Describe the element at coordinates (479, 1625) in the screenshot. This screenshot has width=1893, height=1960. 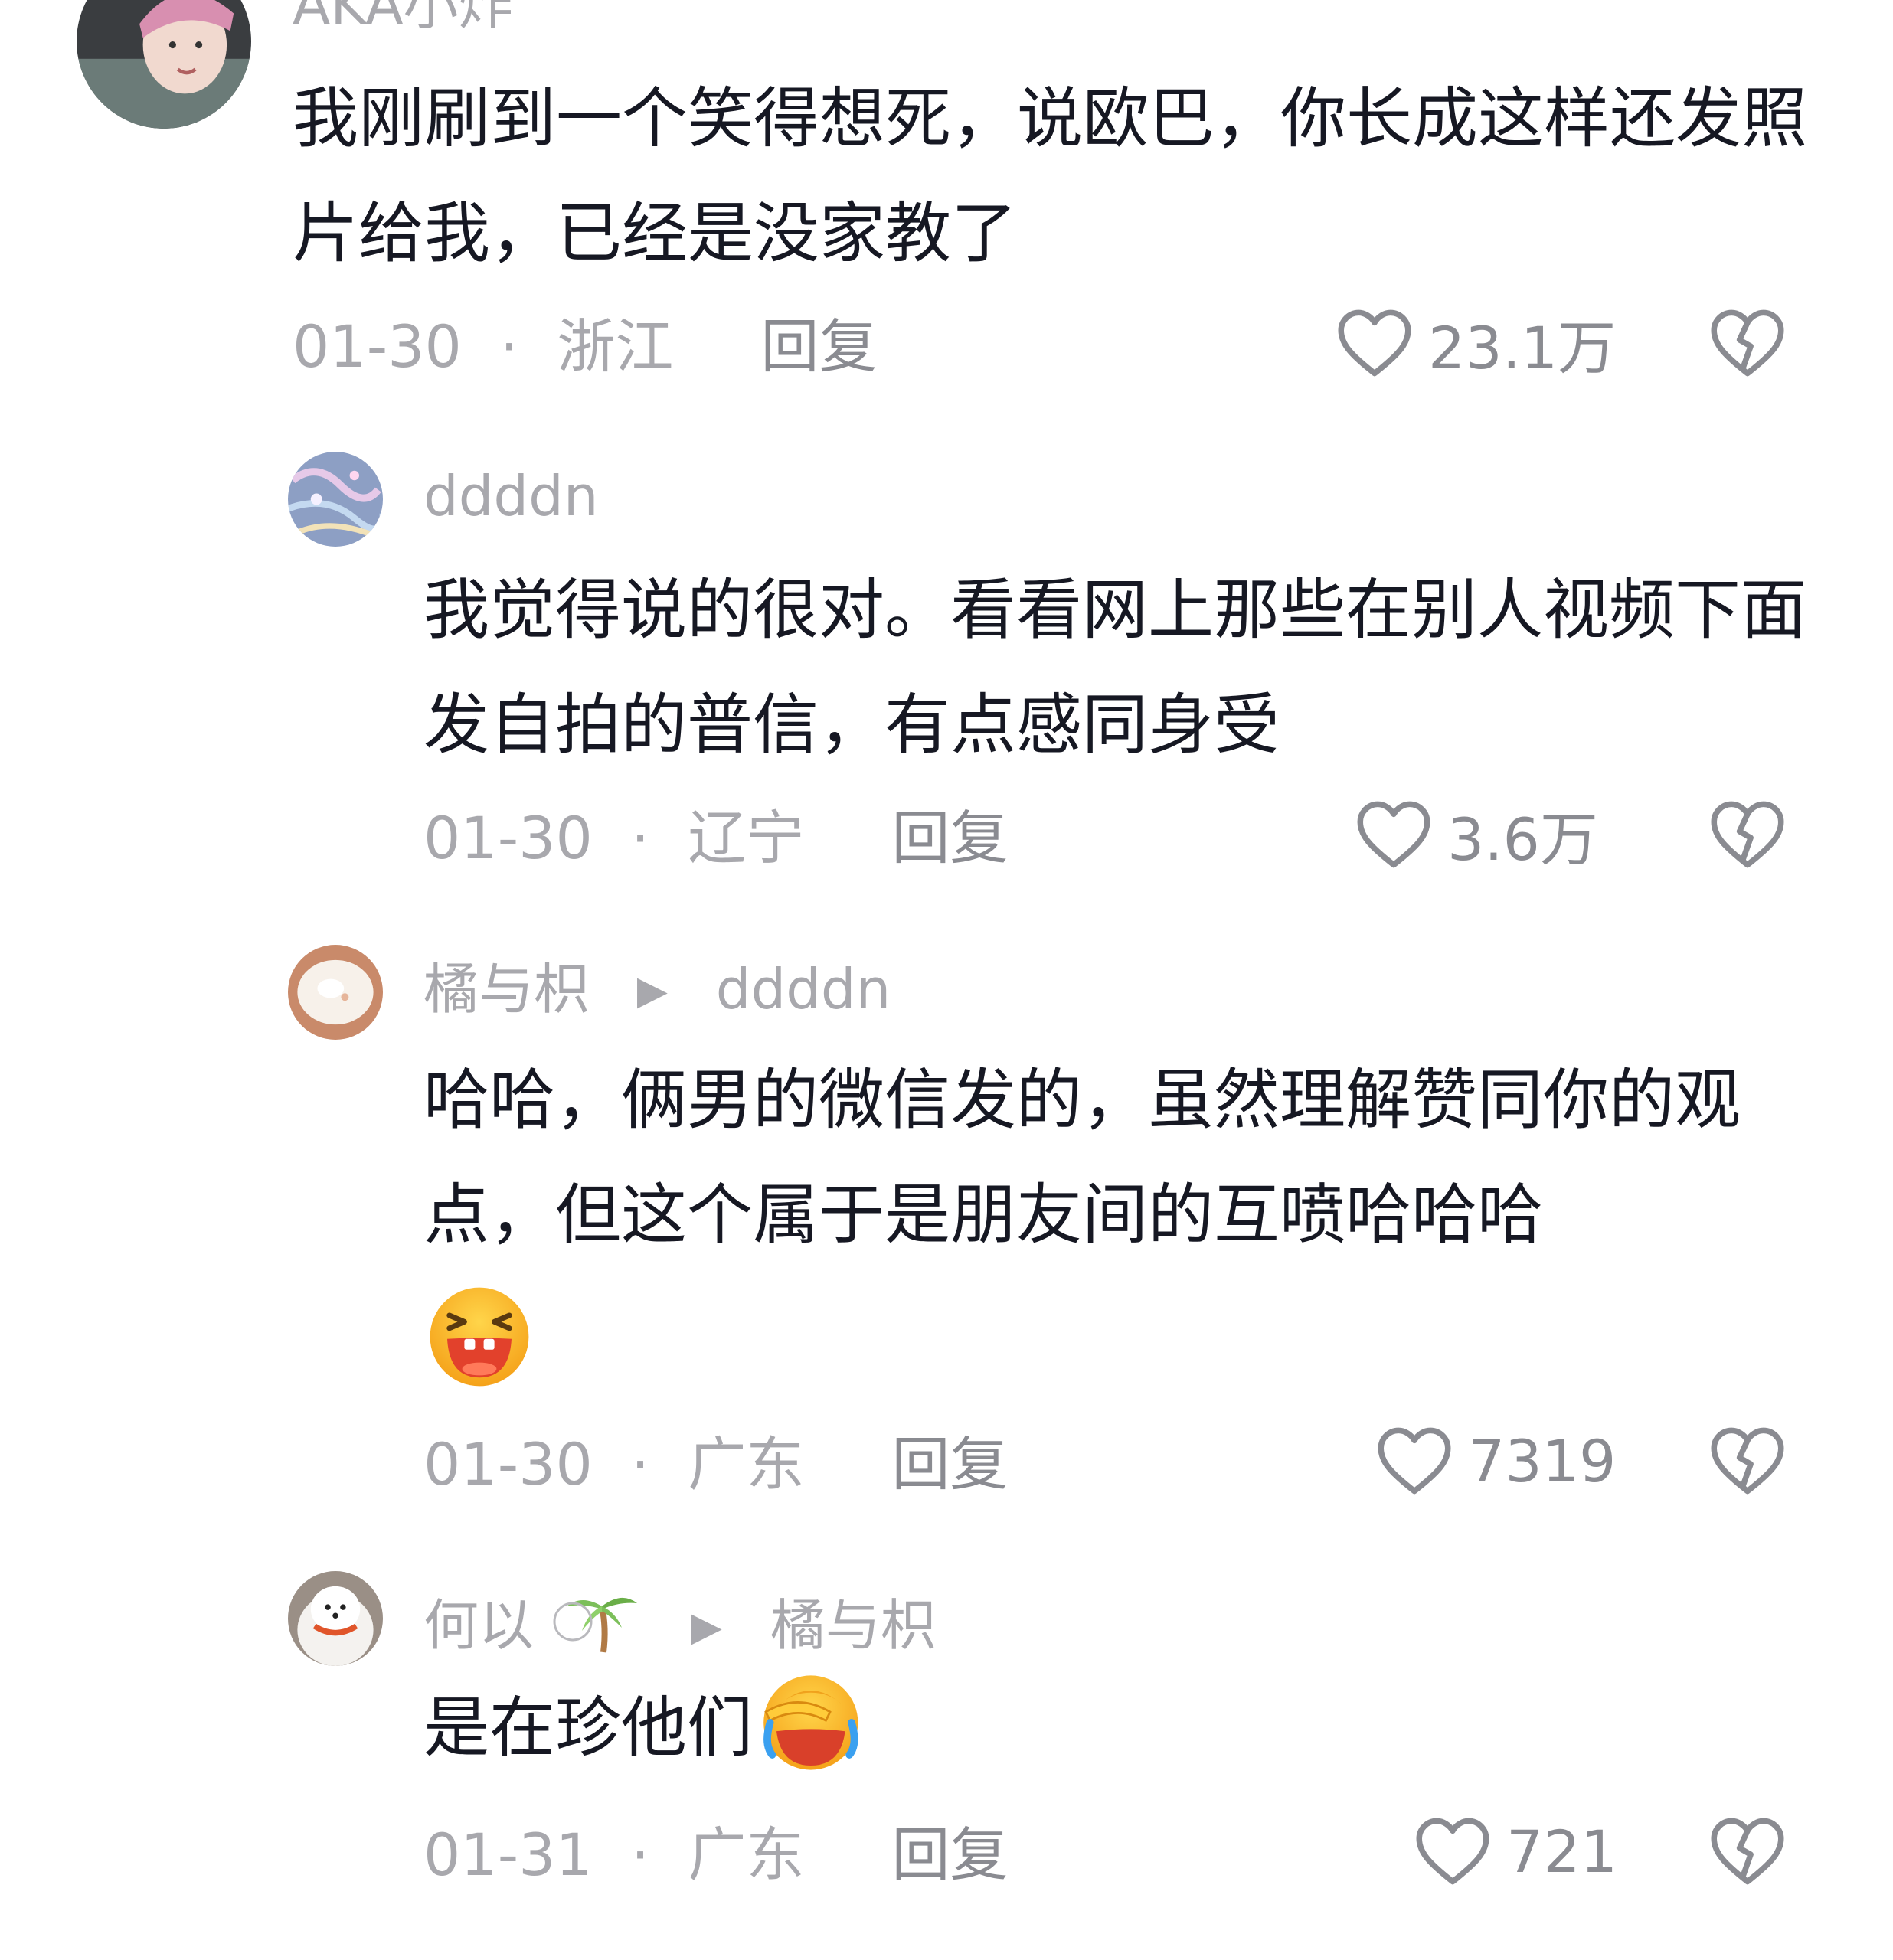
I see `username-text: 何以` at that location.